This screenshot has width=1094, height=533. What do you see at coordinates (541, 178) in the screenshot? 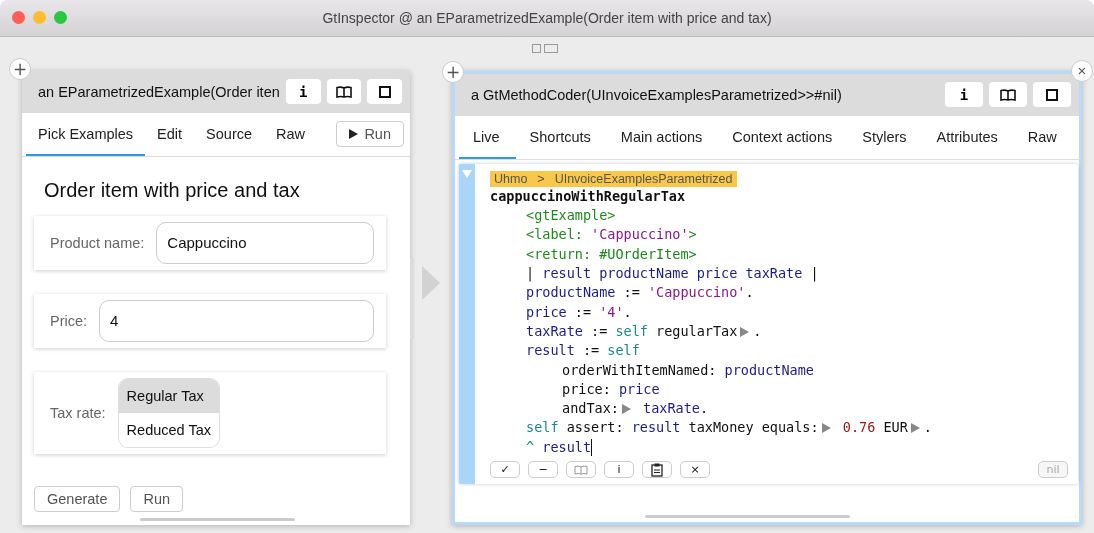
I see `breadcrumb-item: >` at bounding box center [541, 178].